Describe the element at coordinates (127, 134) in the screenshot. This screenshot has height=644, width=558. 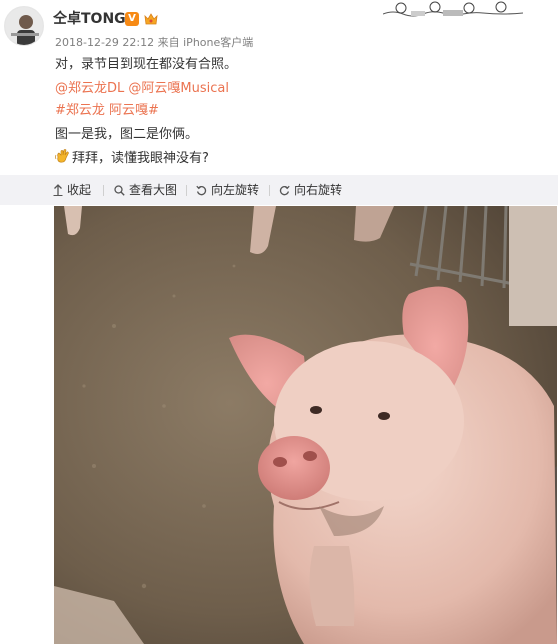
I see `post-text-line: 图一是我，图二是你俩。` at that location.